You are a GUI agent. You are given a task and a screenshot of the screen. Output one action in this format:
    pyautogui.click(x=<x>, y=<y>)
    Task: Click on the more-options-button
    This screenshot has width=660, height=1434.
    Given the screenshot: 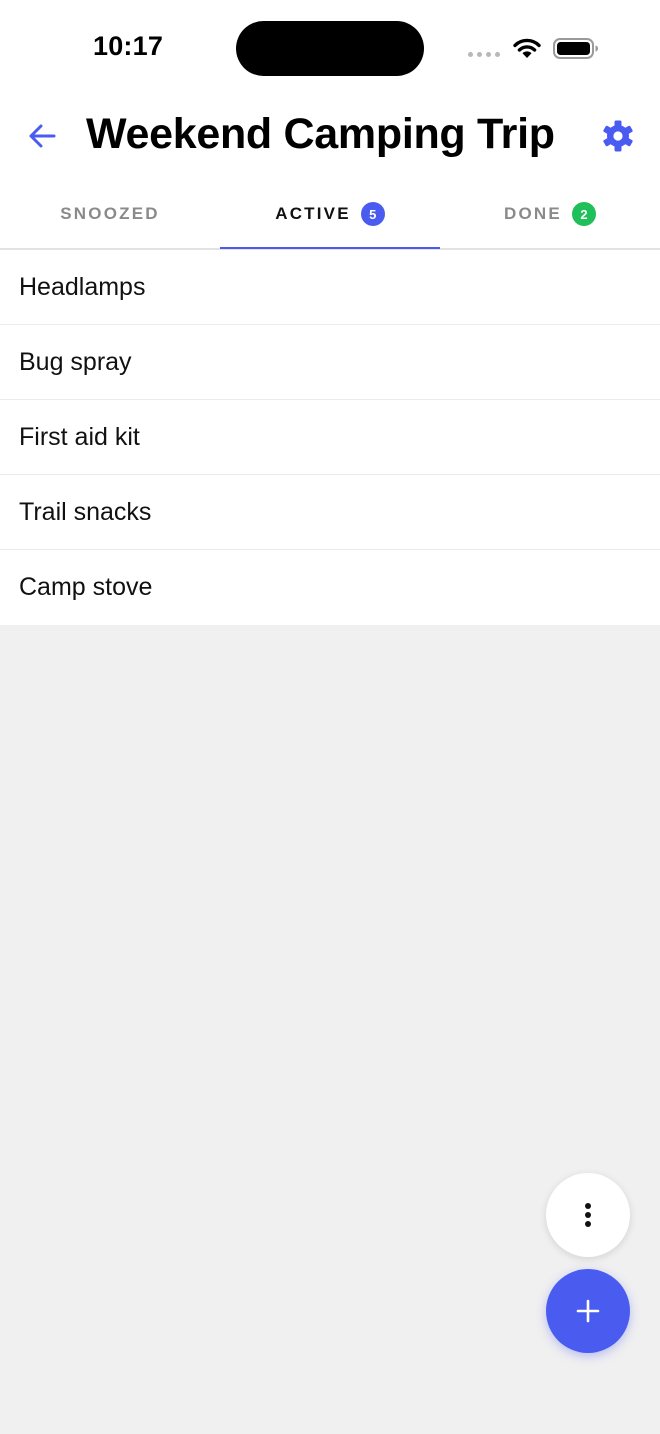 What is the action you would take?
    pyautogui.click(x=588, y=1215)
    